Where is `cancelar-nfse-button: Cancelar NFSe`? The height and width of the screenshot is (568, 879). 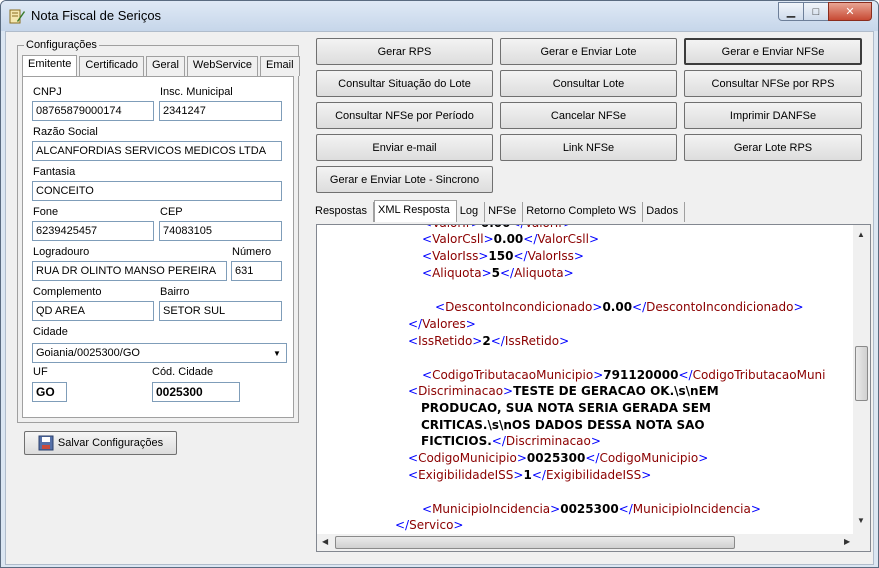 cancelar-nfse-button: Cancelar NFSe is located at coordinates (588, 115).